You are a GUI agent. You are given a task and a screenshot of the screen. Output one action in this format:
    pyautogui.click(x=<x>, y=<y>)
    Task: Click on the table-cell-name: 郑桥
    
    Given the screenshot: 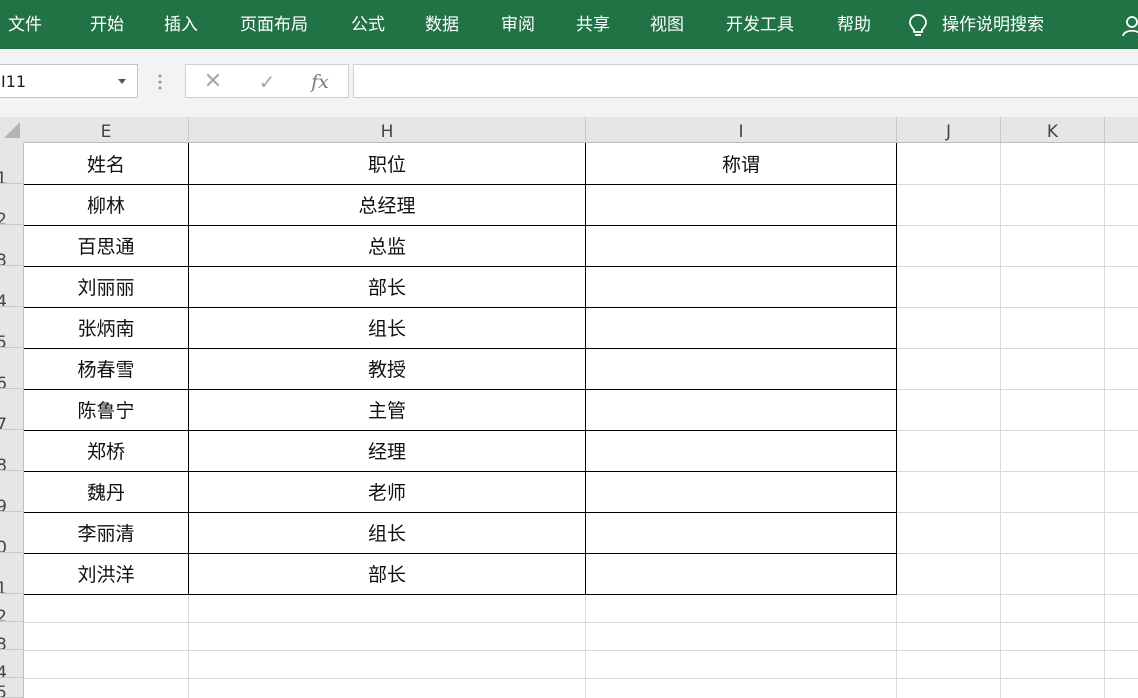 What is the action you would take?
    pyautogui.click(x=106, y=450)
    